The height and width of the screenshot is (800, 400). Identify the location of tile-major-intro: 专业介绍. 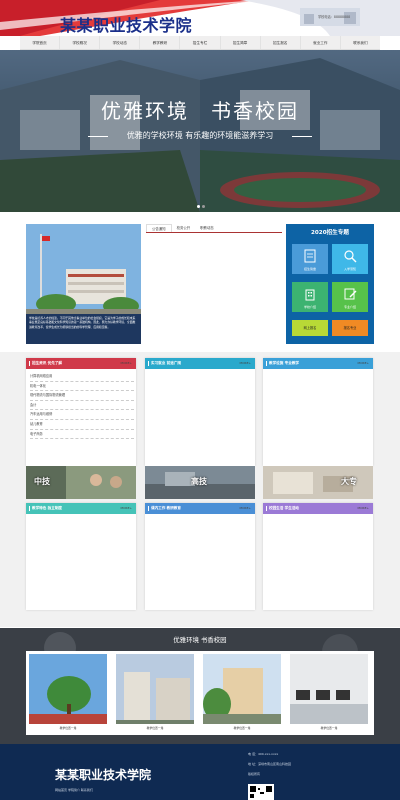
(350, 297).